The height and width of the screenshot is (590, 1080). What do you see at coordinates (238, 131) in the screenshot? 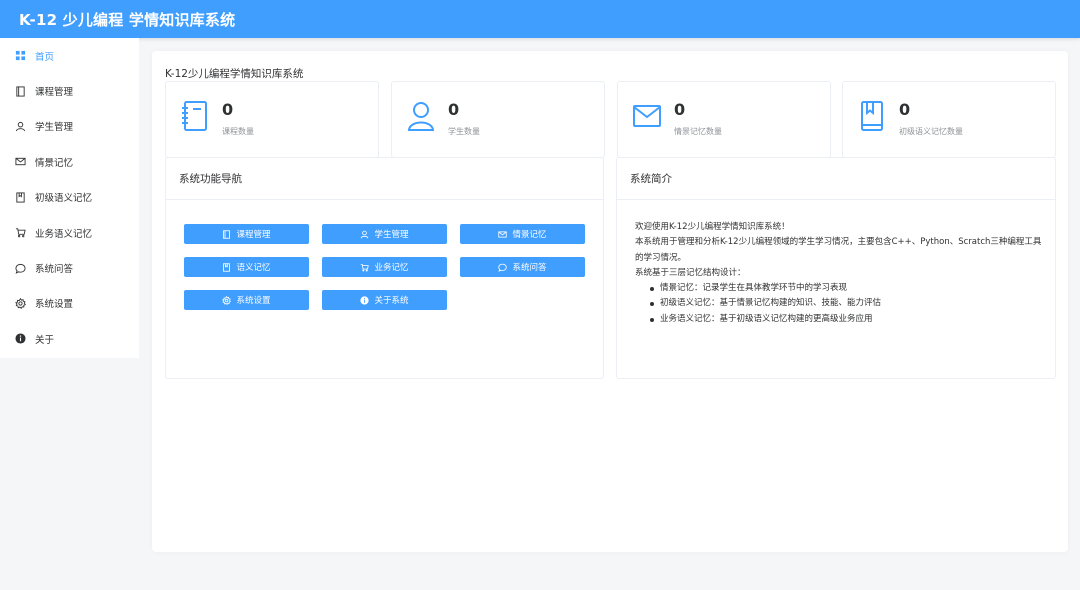
I see `stat-label: 课程数量` at bounding box center [238, 131].